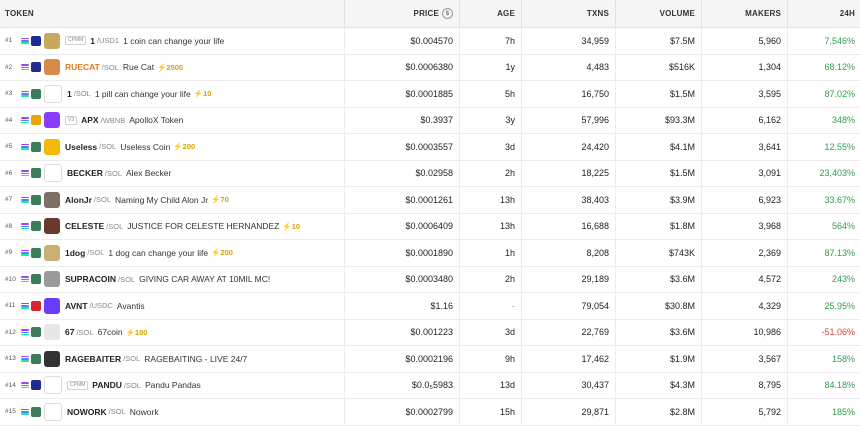  I want to click on col-price-label: PRICE, so click(426, 13).